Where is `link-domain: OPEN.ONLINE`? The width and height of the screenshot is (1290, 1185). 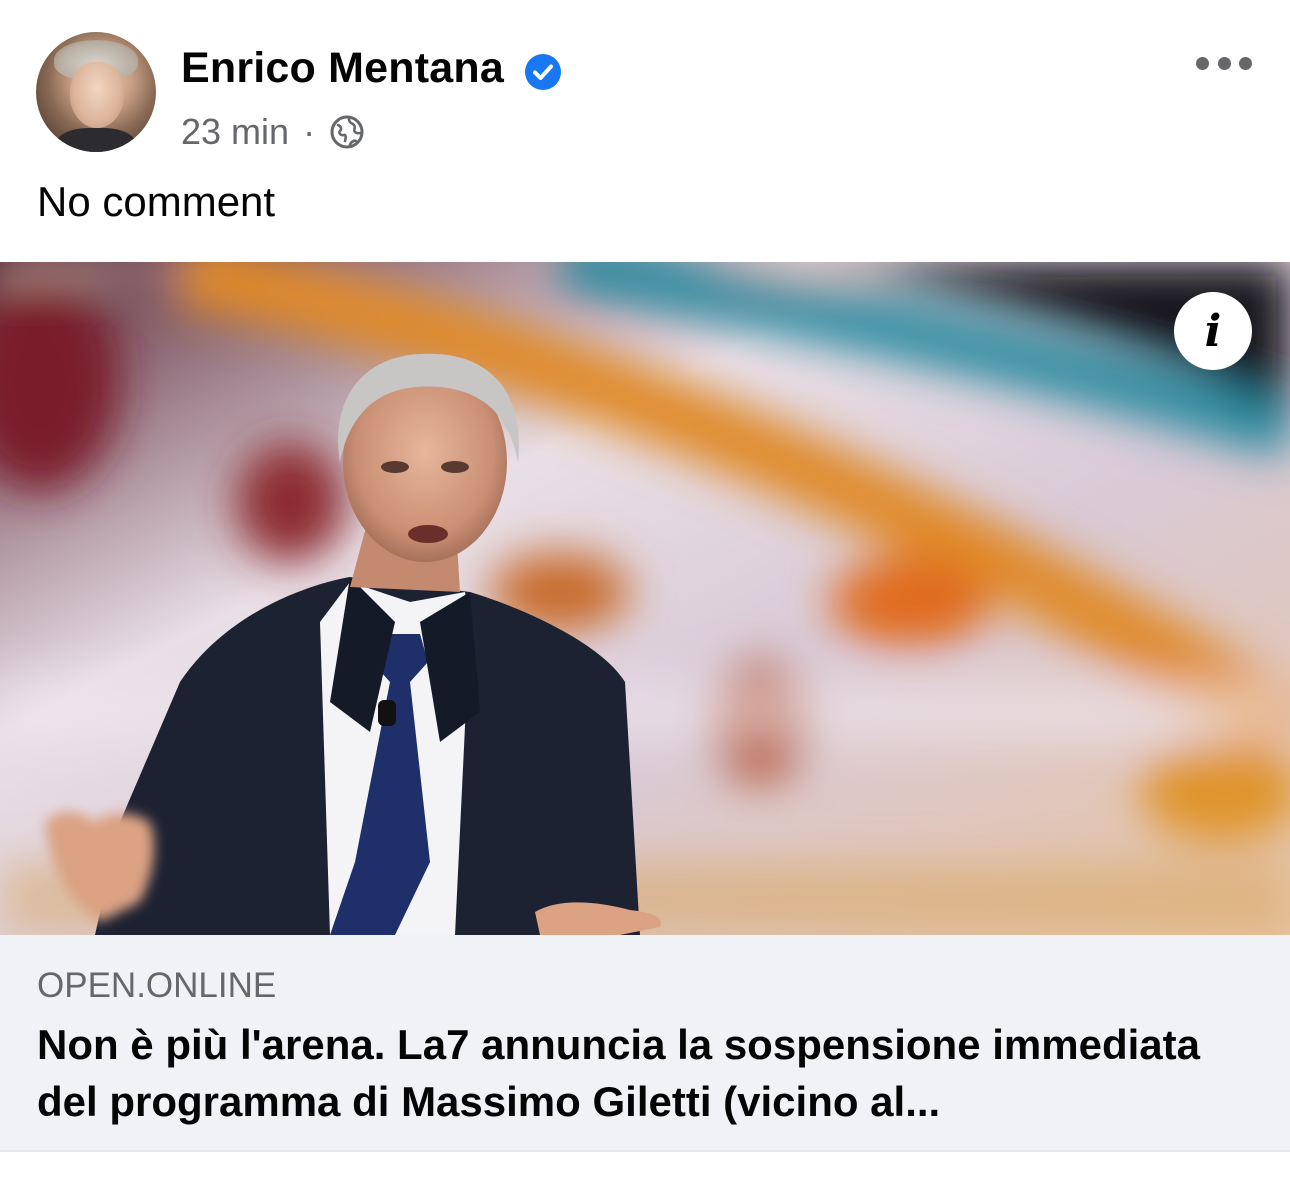 link-domain: OPEN.ONLINE is located at coordinates (157, 985).